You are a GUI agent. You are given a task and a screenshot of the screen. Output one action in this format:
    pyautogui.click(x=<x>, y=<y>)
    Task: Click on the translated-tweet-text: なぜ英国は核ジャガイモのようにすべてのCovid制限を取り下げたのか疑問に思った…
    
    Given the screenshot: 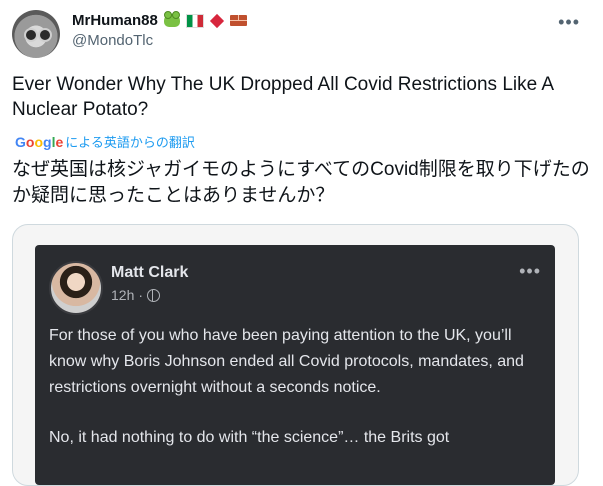 What is the action you would take?
    pyautogui.click(x=301, y=182)
    